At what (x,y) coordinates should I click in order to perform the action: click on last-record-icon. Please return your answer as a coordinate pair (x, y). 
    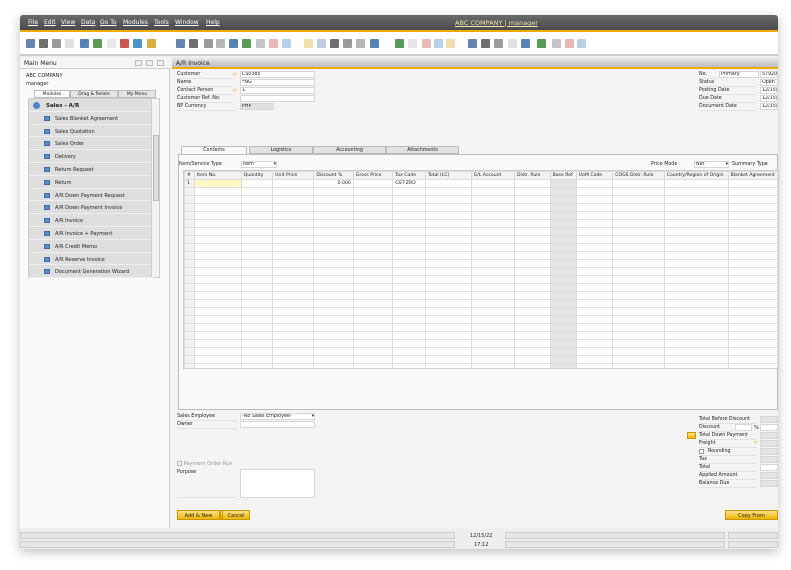
    Looking at the image, I should click on (246, 43).